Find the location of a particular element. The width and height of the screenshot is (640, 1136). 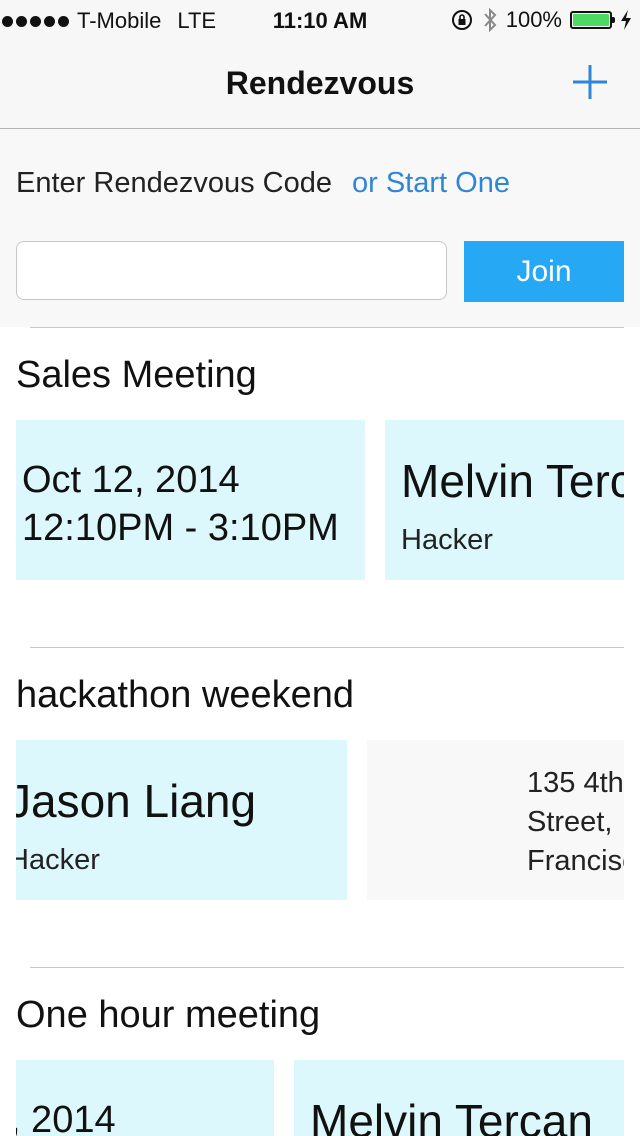

status-right: 100% is located at coordinates (541, 20).